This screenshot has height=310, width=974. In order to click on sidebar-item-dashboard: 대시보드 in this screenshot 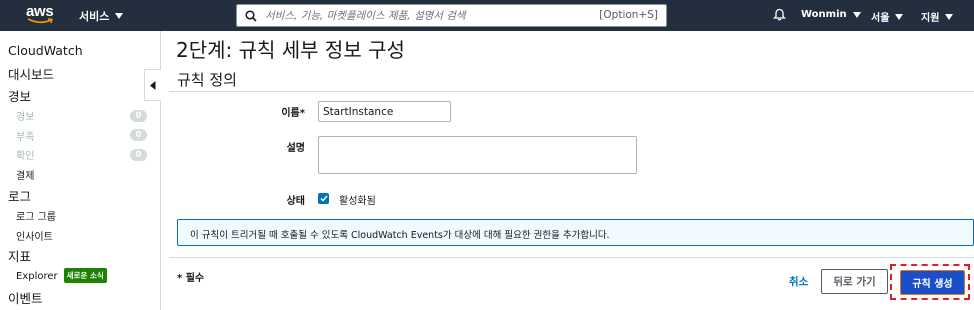, I will do `click(31, 73)`.